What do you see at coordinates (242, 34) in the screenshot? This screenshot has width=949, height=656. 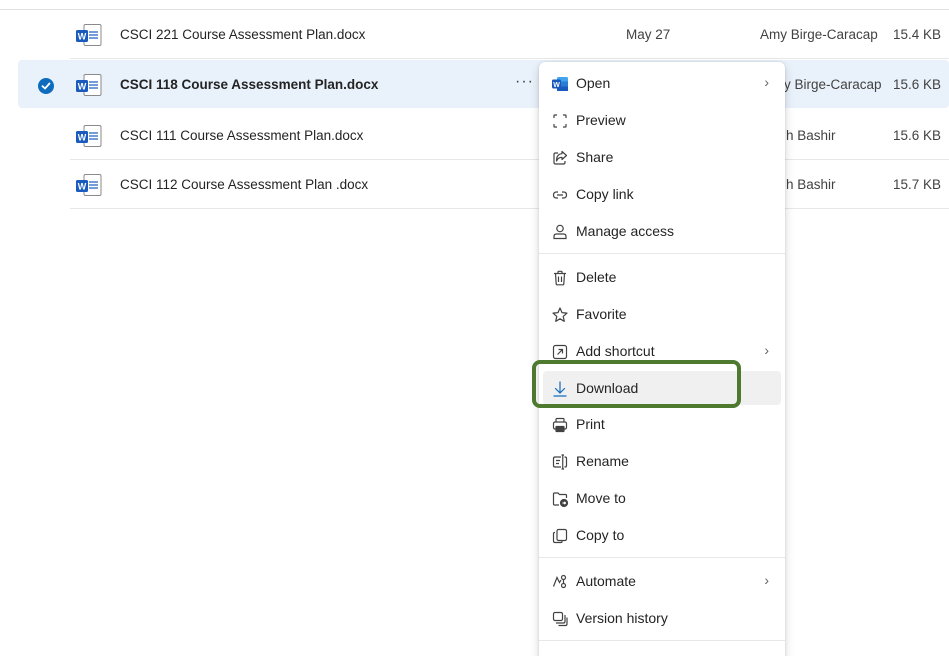 I see `file-name: CSCI 221 Course Assessment Plan.docx` at bounding box center [242, 34].